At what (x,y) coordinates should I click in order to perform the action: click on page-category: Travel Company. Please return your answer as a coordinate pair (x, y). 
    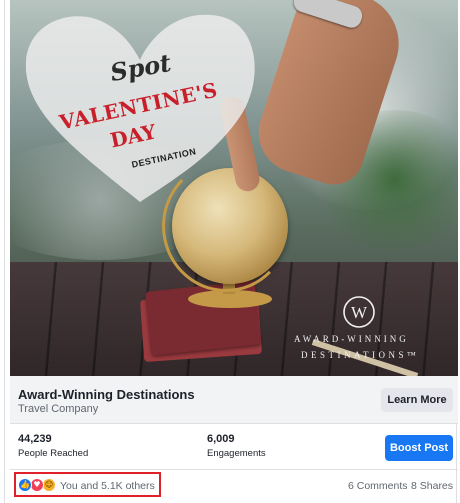
    Looking at the image, I should click on (58, 409).